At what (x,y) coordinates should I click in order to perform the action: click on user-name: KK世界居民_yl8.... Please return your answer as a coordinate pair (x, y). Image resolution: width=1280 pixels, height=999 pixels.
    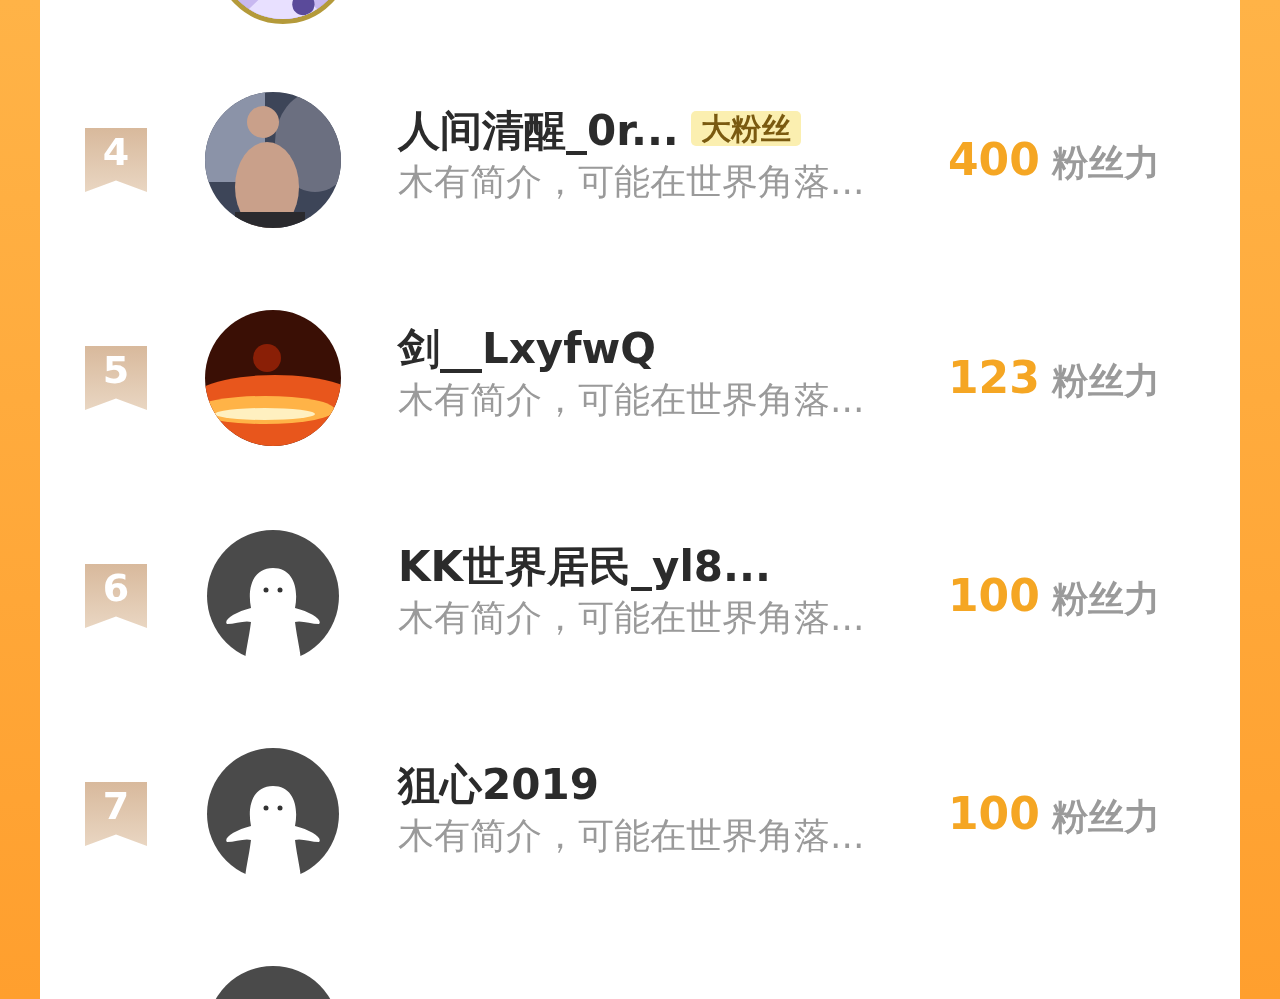
    Looking at the image, I should click on (584, 566).